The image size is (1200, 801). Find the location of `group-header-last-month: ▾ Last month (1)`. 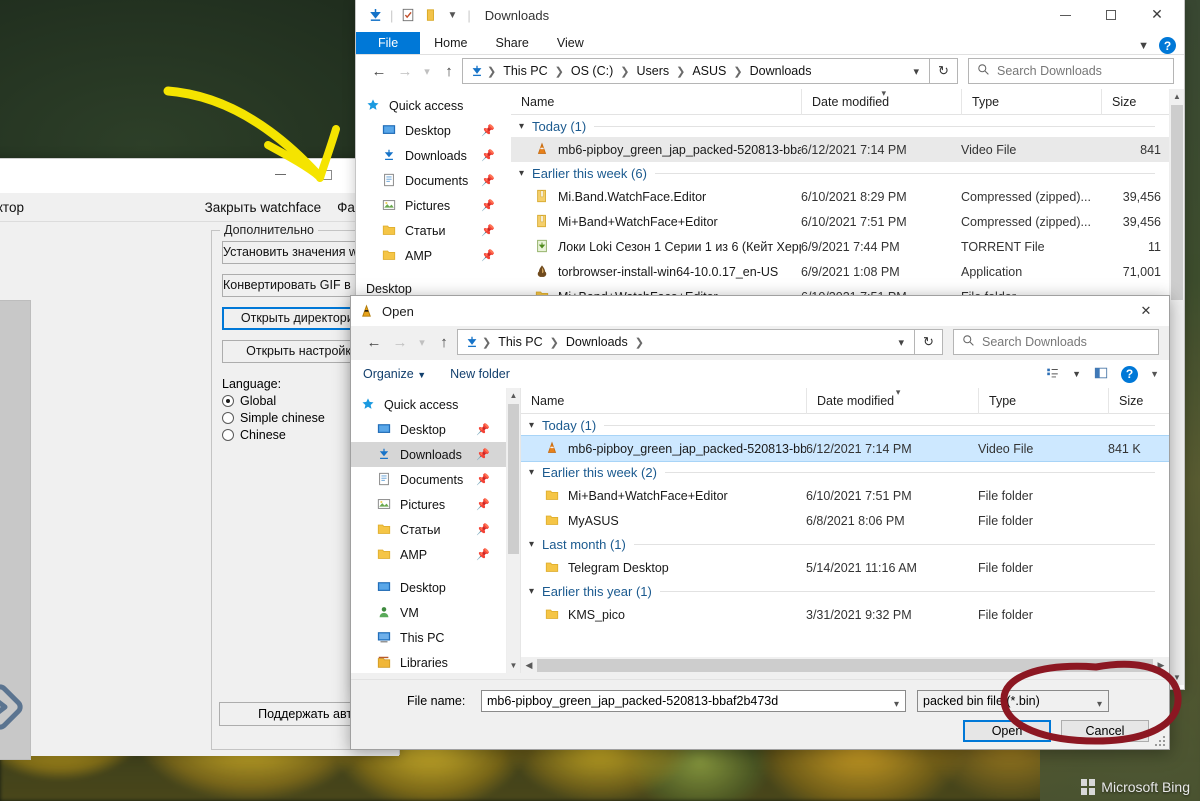

group-header-last-month: ▾ Last month (1) is located at coordinates (845, 544).